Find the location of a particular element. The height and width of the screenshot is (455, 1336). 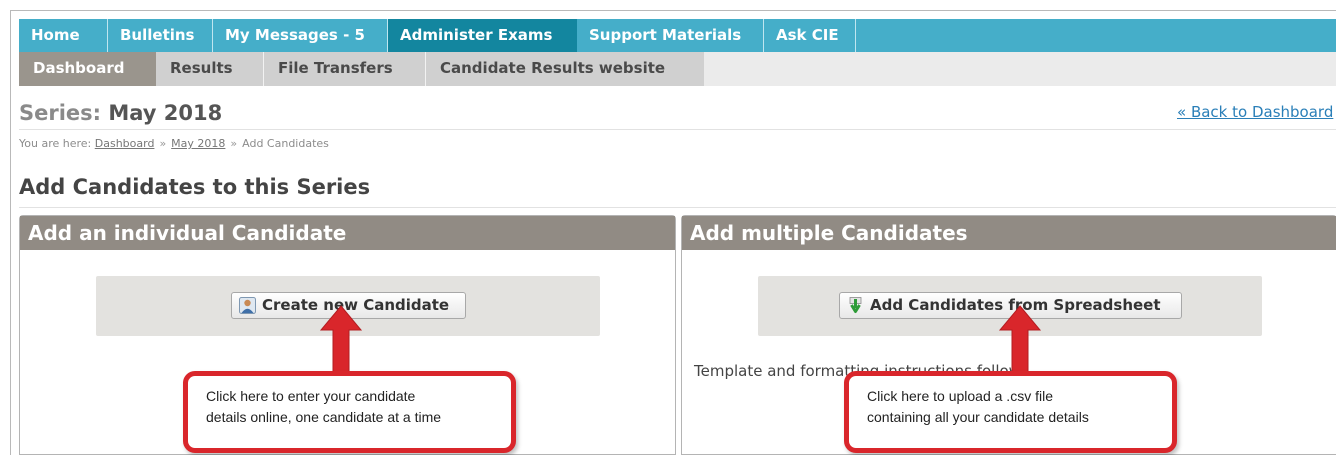

callout-line: containing all your candidate details is located at coordinates (978, 417).